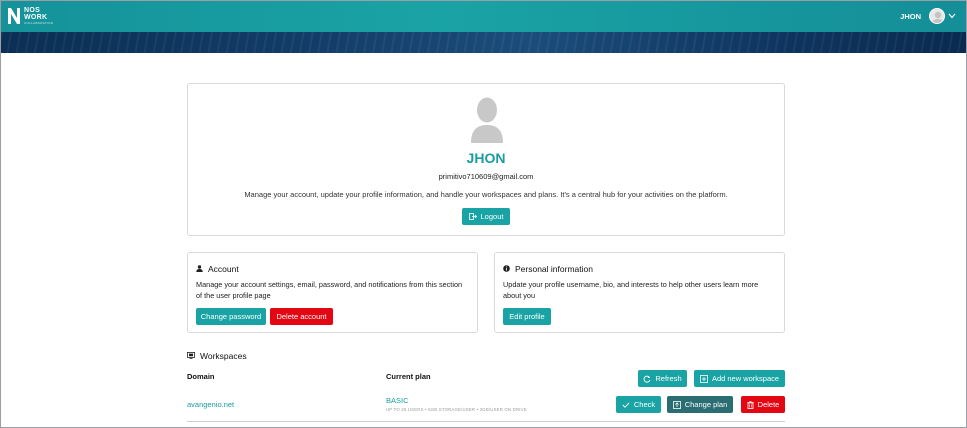 The height and width of the screenshot is (428, 967). What do you see at coordinates (745, 378) in the screenshot?
I see `add-workspace-label: Add new workspace` at bounding box center [745, 378].